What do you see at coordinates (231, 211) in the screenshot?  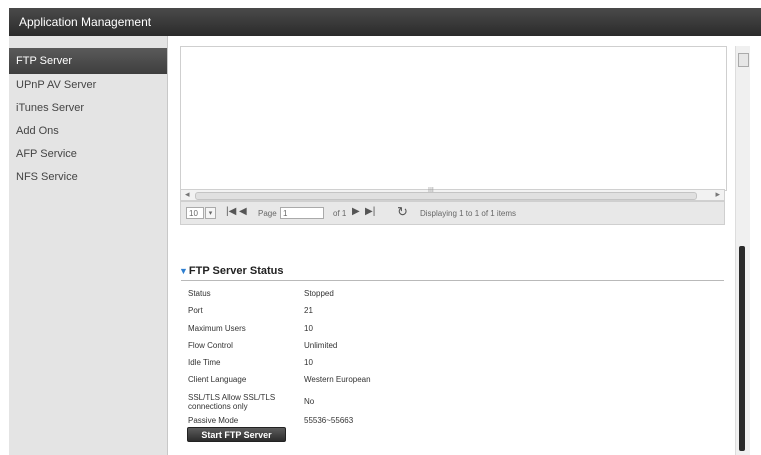 I see `first-page-icon: |◀` at bounding box center [231, 211].